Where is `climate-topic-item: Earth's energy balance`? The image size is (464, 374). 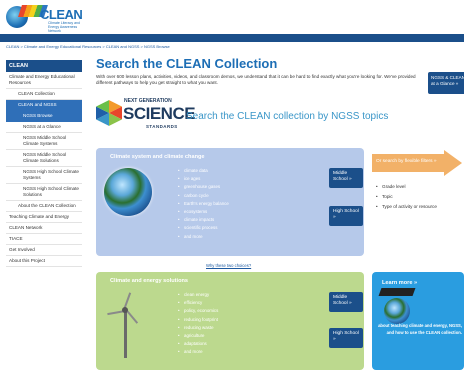 climate-topic-item: Earth's energy balance is located at coordinates (203, 204).